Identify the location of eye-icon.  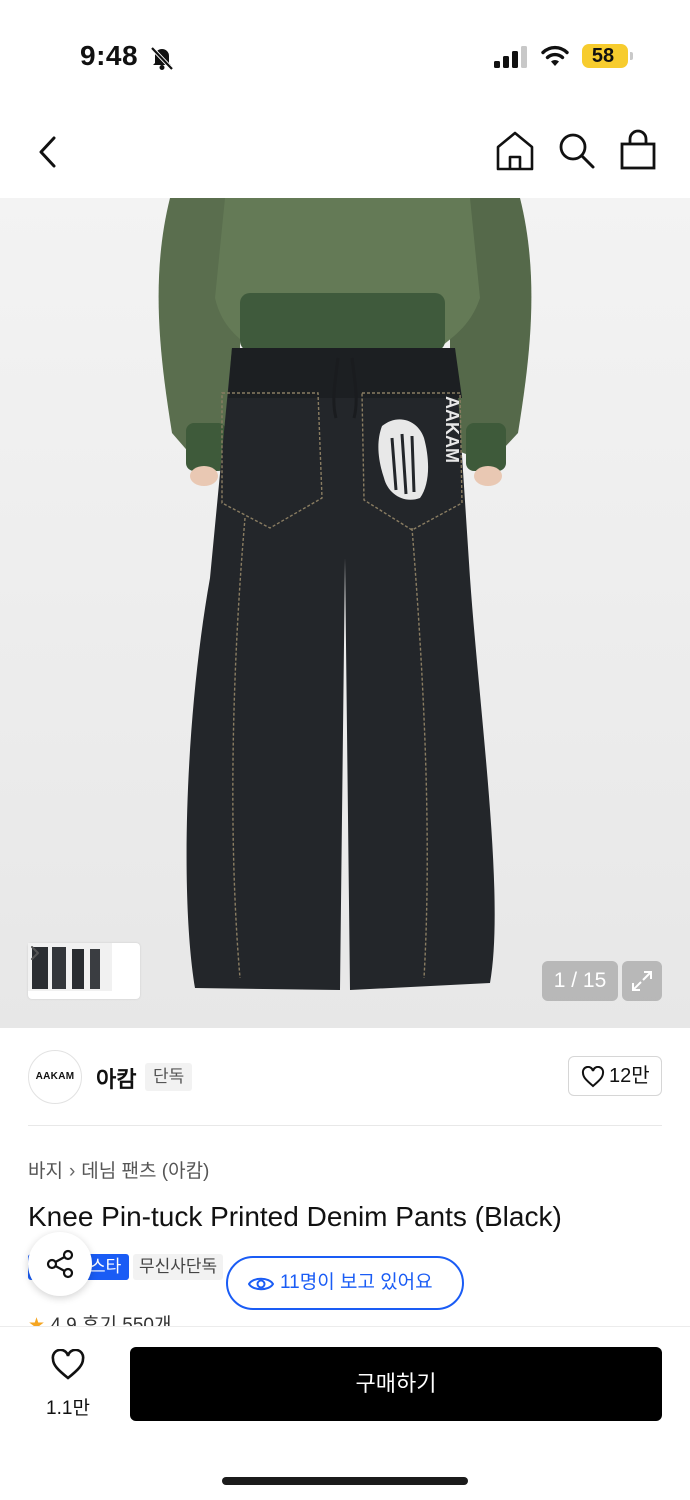
(261, 1284).